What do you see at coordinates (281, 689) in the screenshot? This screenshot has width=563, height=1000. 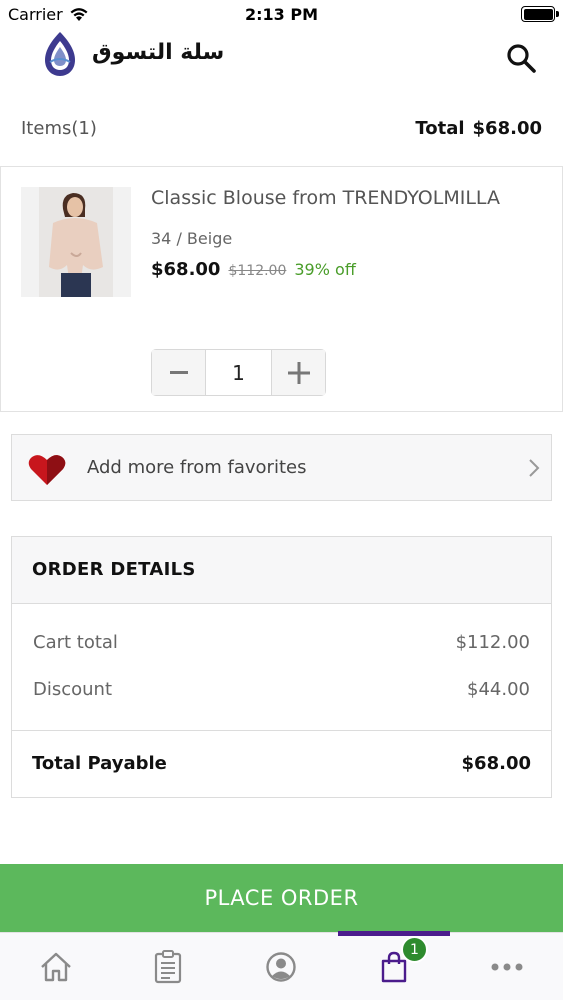 I see `discount-row: Discount $44.00` at bounding box center [281, 689].